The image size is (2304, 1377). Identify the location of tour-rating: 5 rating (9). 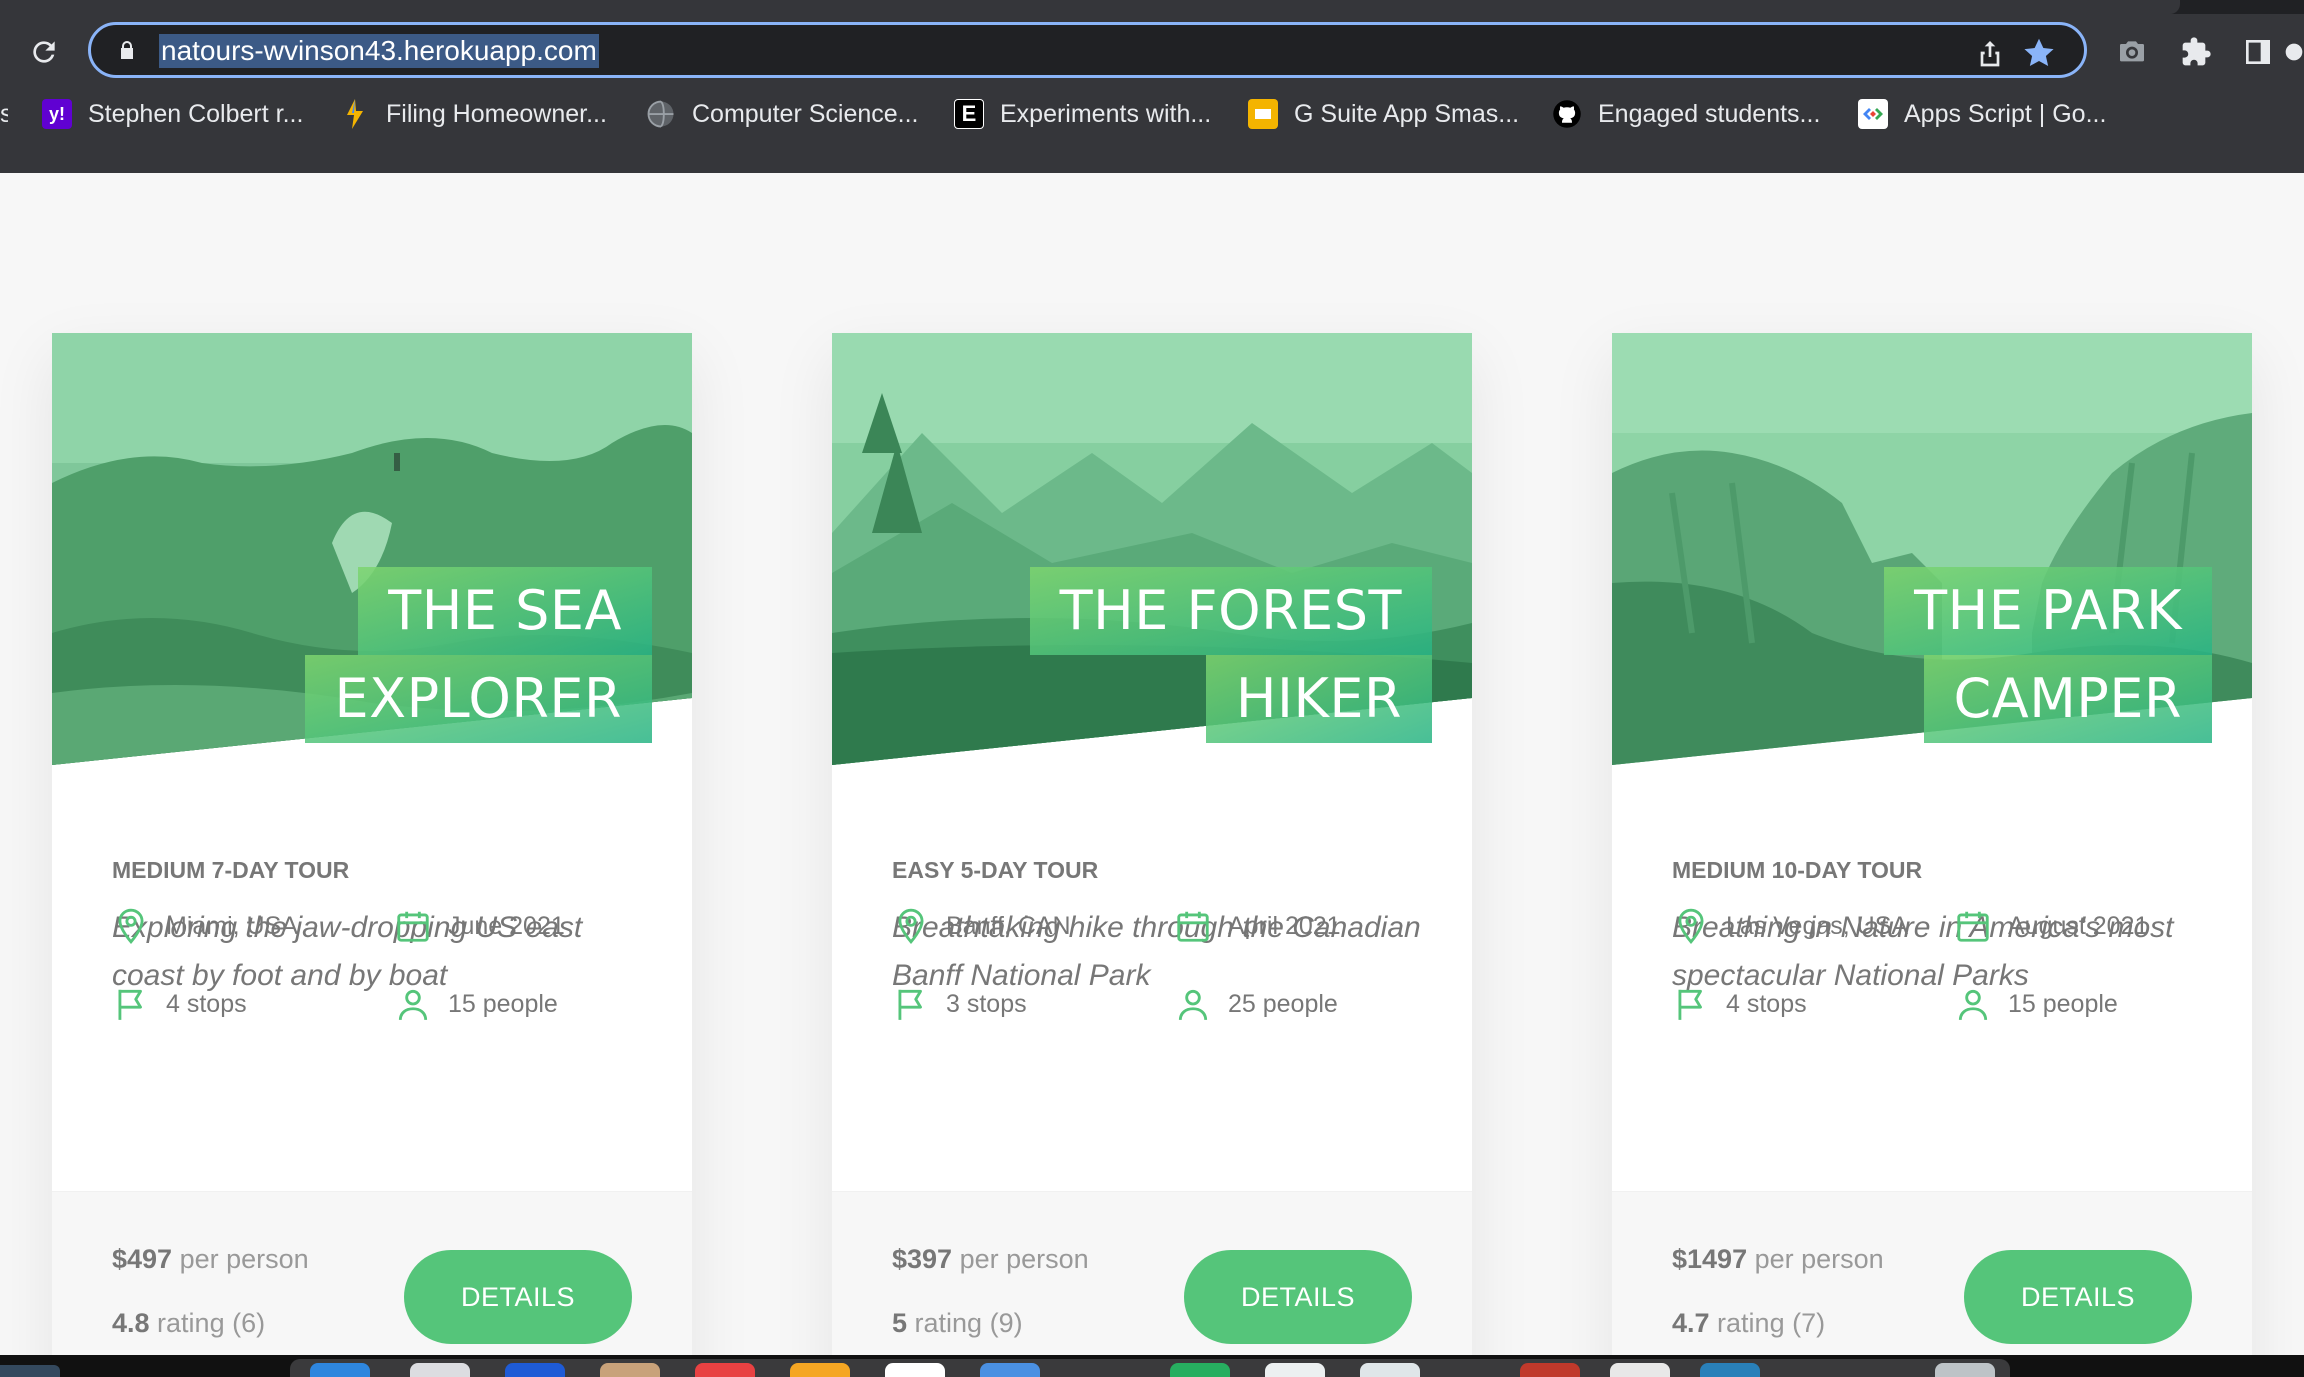
(957, 1323).